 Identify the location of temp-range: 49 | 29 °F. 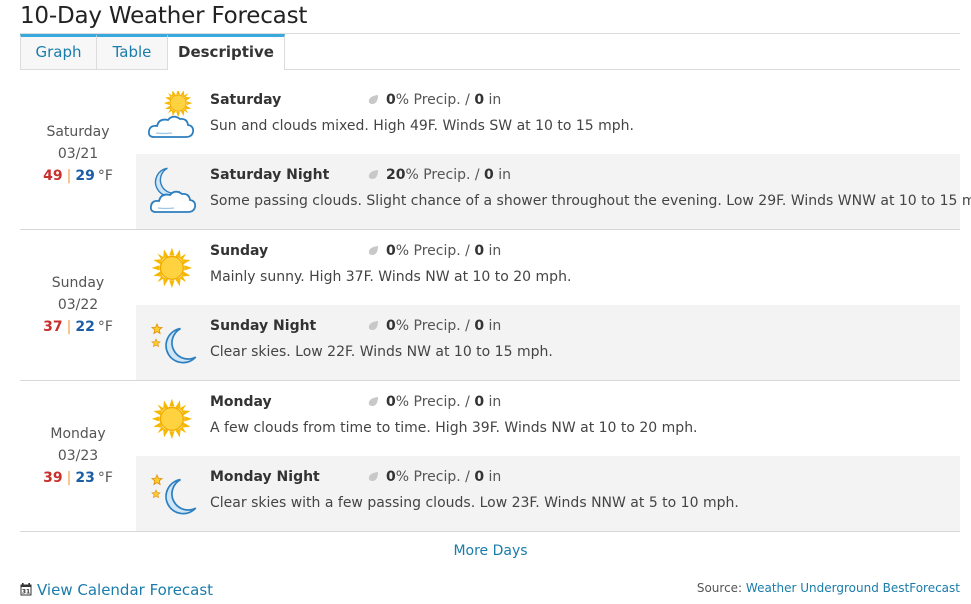
(78, 176).